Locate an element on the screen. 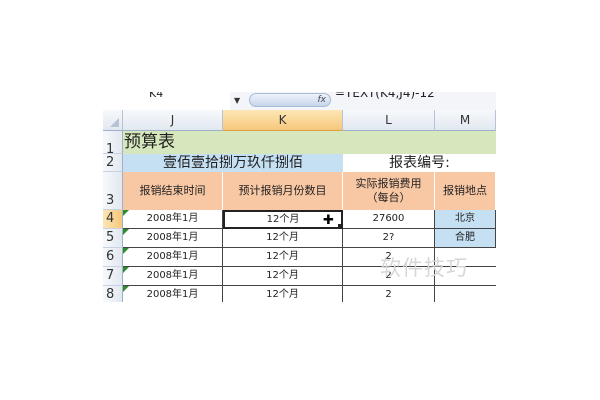 The height and width of the screenshot is (400, 600). name-box-dropdown-icon: ▼ is located at coordinates (237, 100).